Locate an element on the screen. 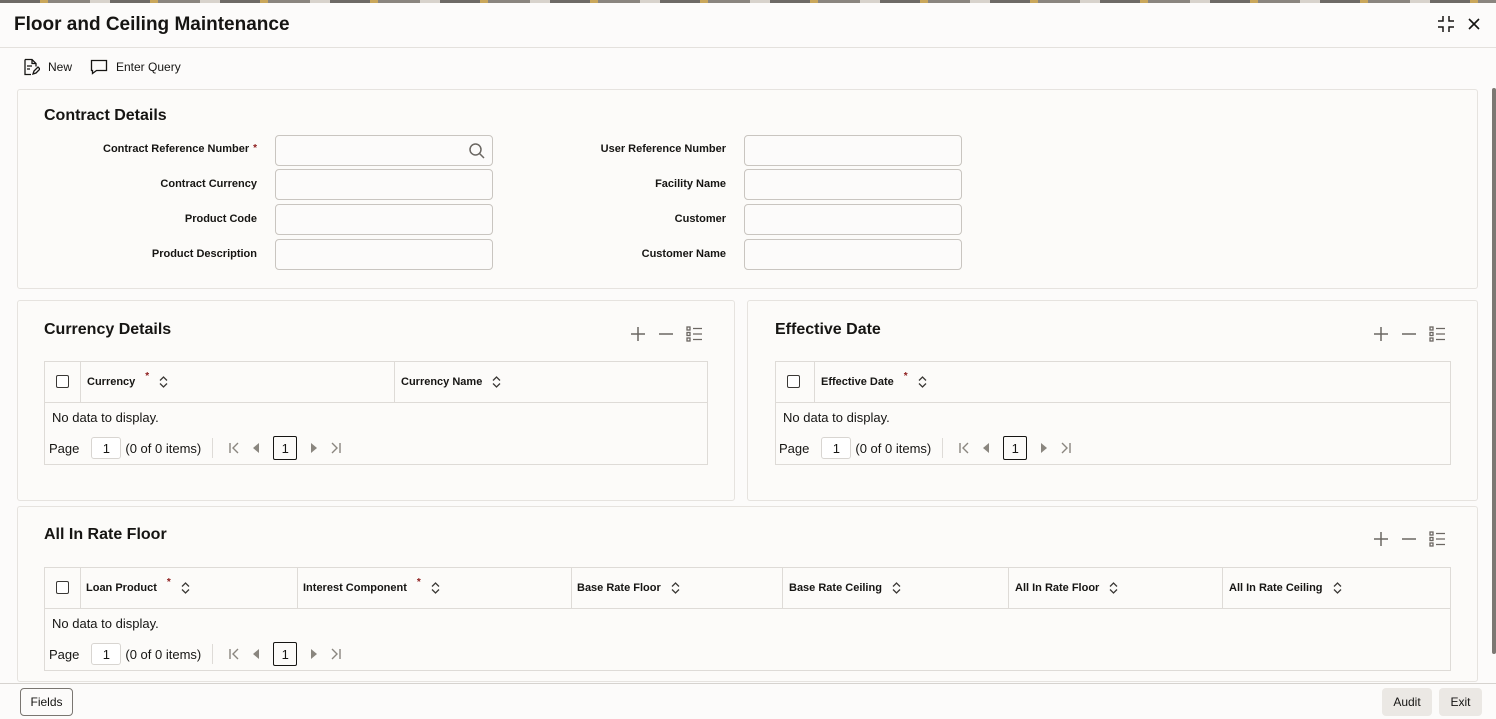 This screenshot has width=1496, height=719. minimize-window-button is located at coordinates (1446, 24).